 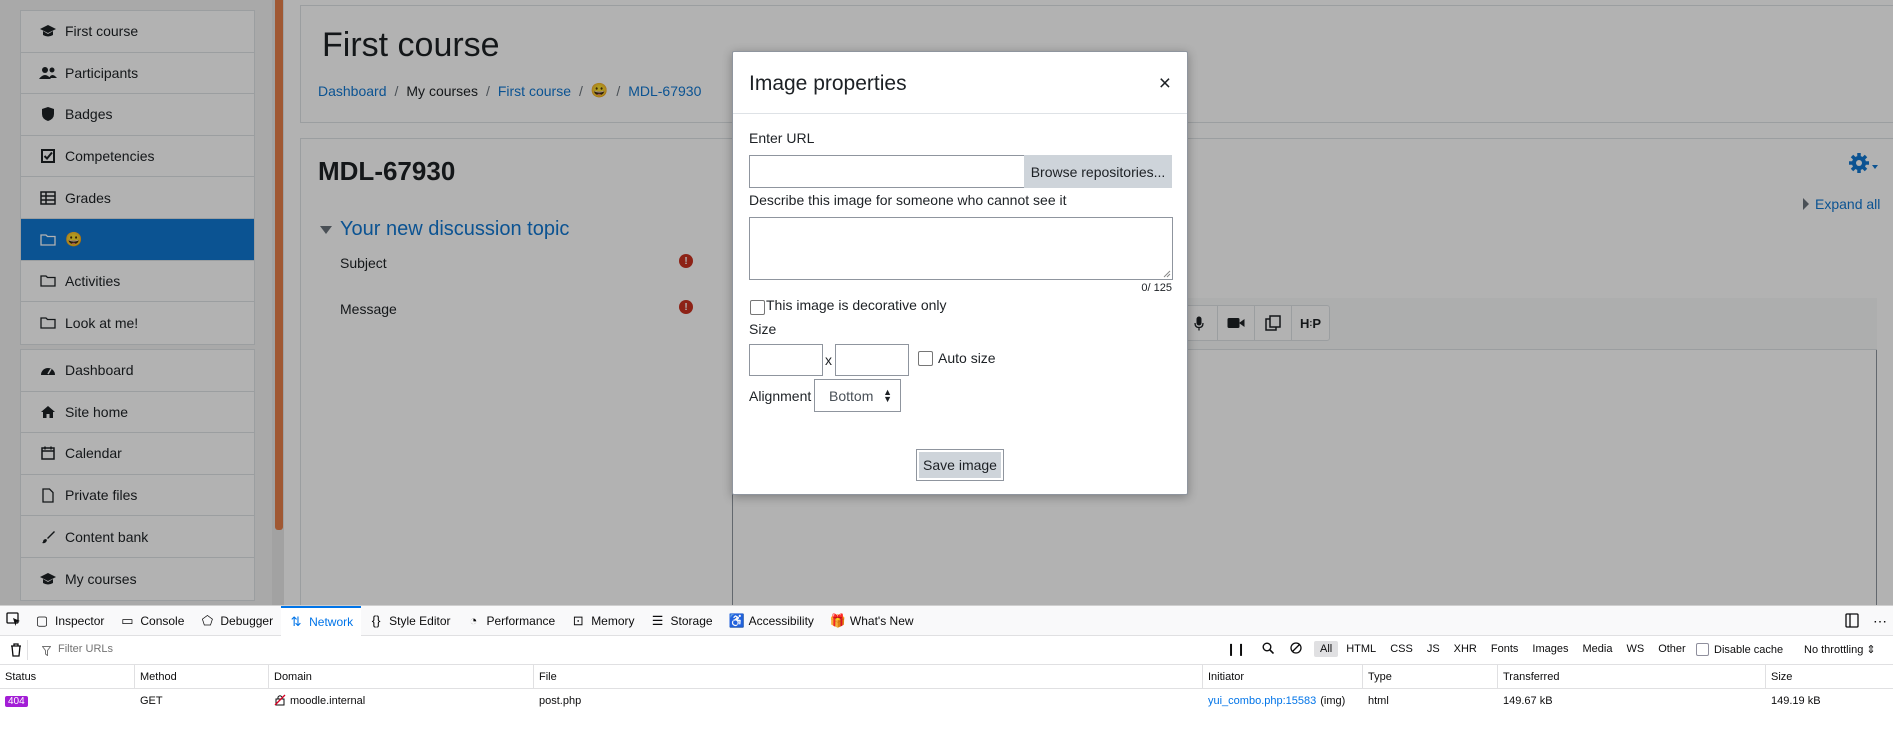 I want to click on console-icon: ▭, so click(x=127, y=620).